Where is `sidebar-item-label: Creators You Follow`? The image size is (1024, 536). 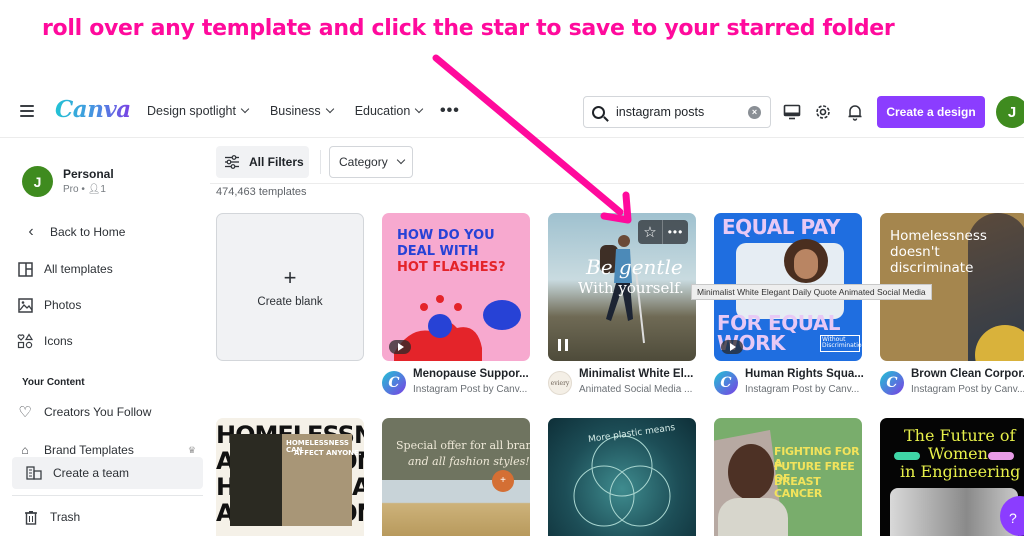
sidebar-item-label: Creators You Follow is located at coordinates (98, 412).